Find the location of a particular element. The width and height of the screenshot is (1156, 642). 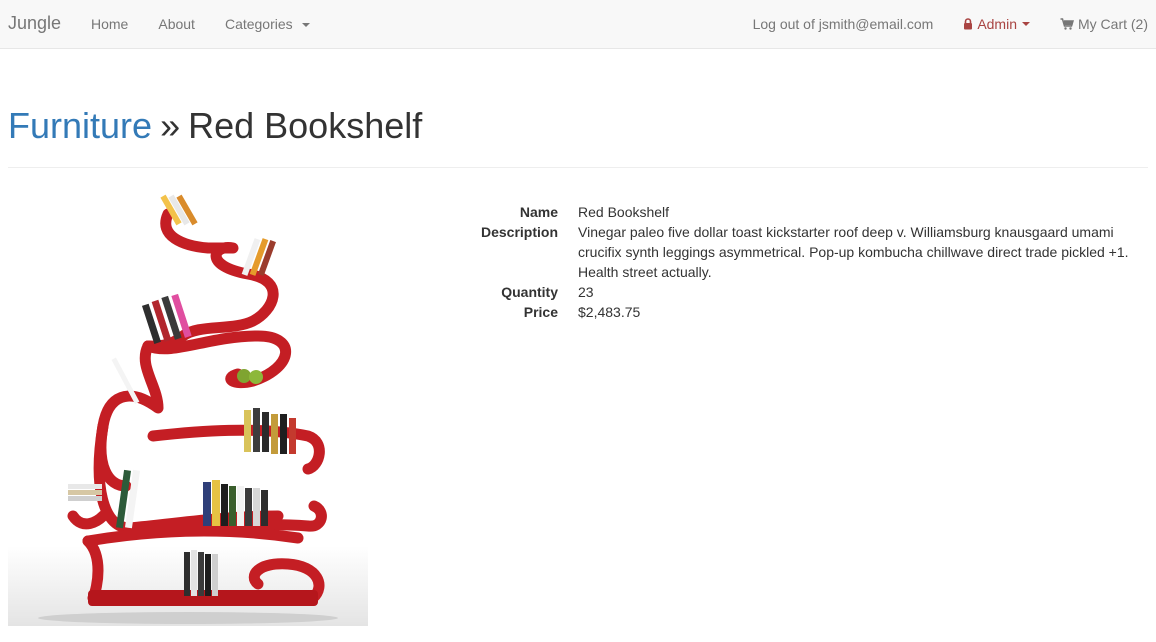

cart-link: My Cart (2) is located at coordinates (1104, 24).